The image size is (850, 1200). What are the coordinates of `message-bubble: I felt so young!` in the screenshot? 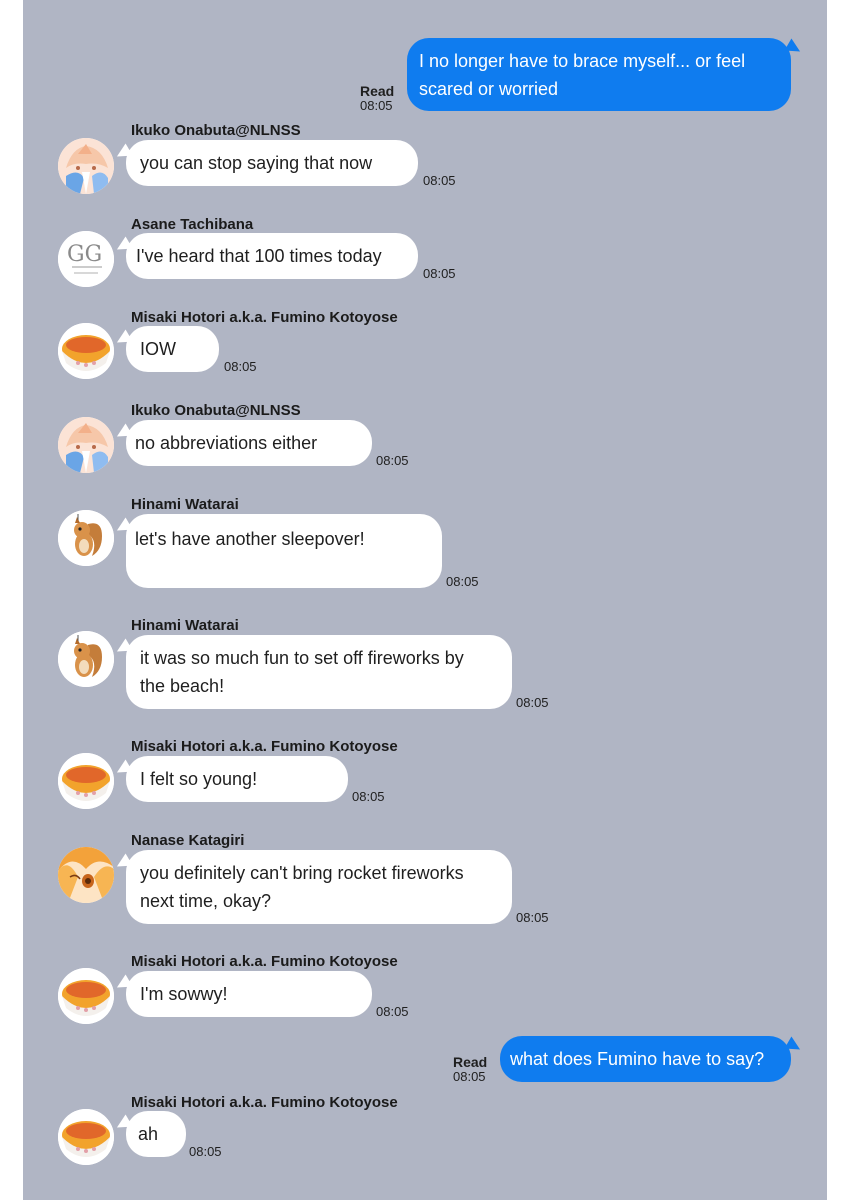 It's located at (237, 779).